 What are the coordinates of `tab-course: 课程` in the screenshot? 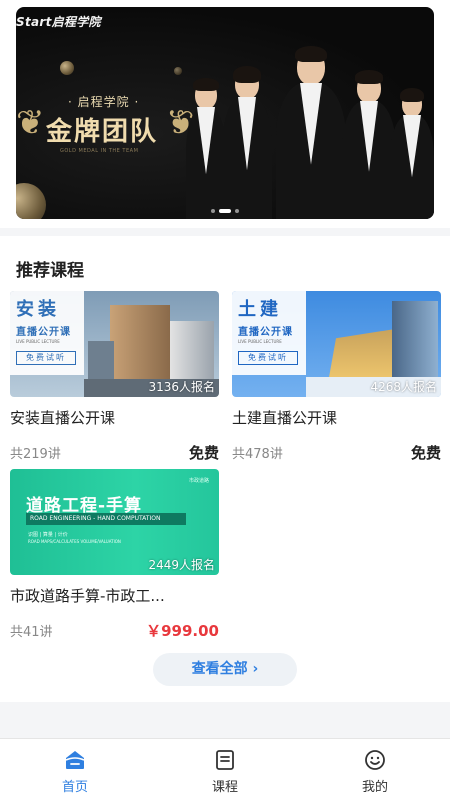 It's located at (225, 769).